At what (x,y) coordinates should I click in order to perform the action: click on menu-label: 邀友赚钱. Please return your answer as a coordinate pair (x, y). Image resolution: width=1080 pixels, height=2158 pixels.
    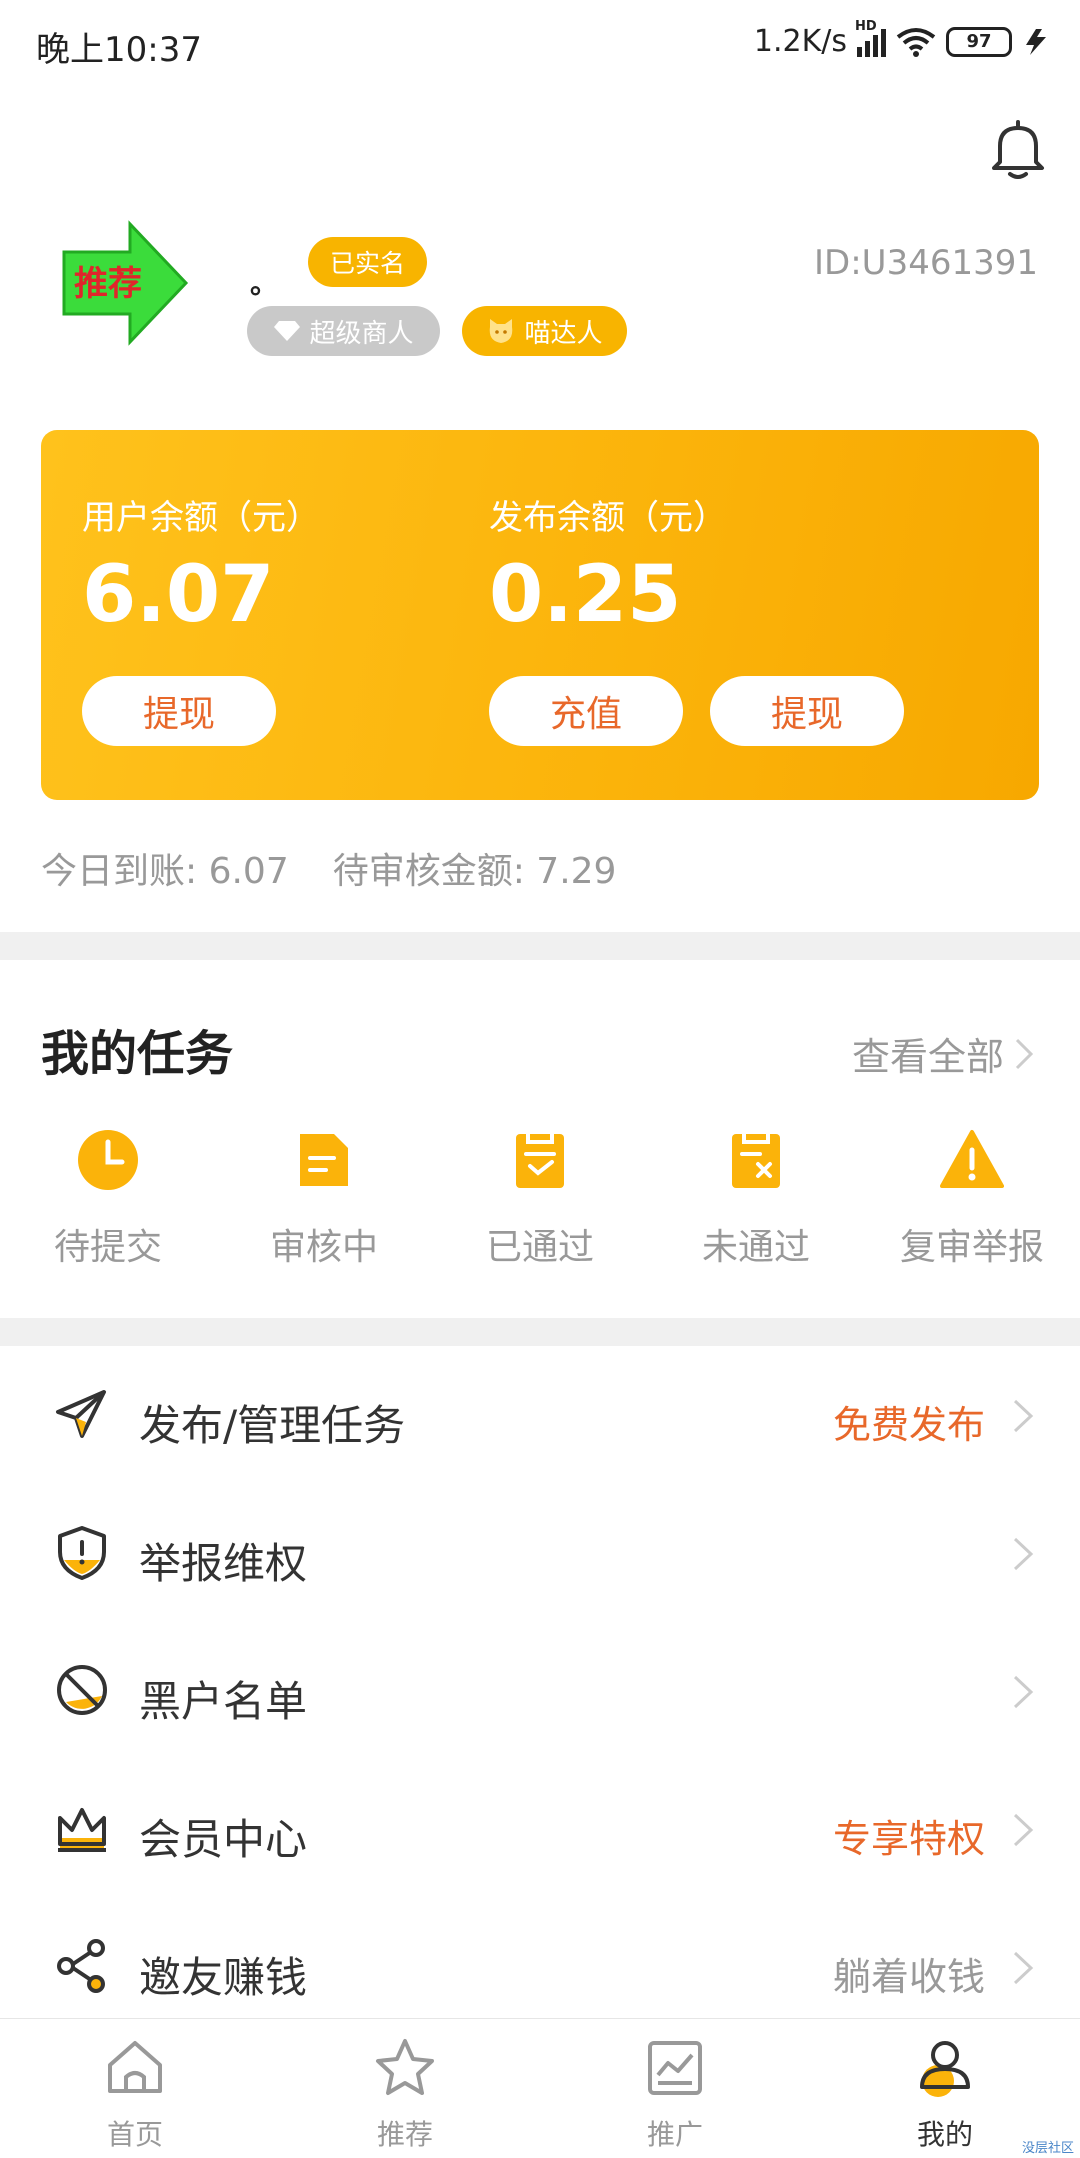
    Looking at the image, I should click on (223, 1977).